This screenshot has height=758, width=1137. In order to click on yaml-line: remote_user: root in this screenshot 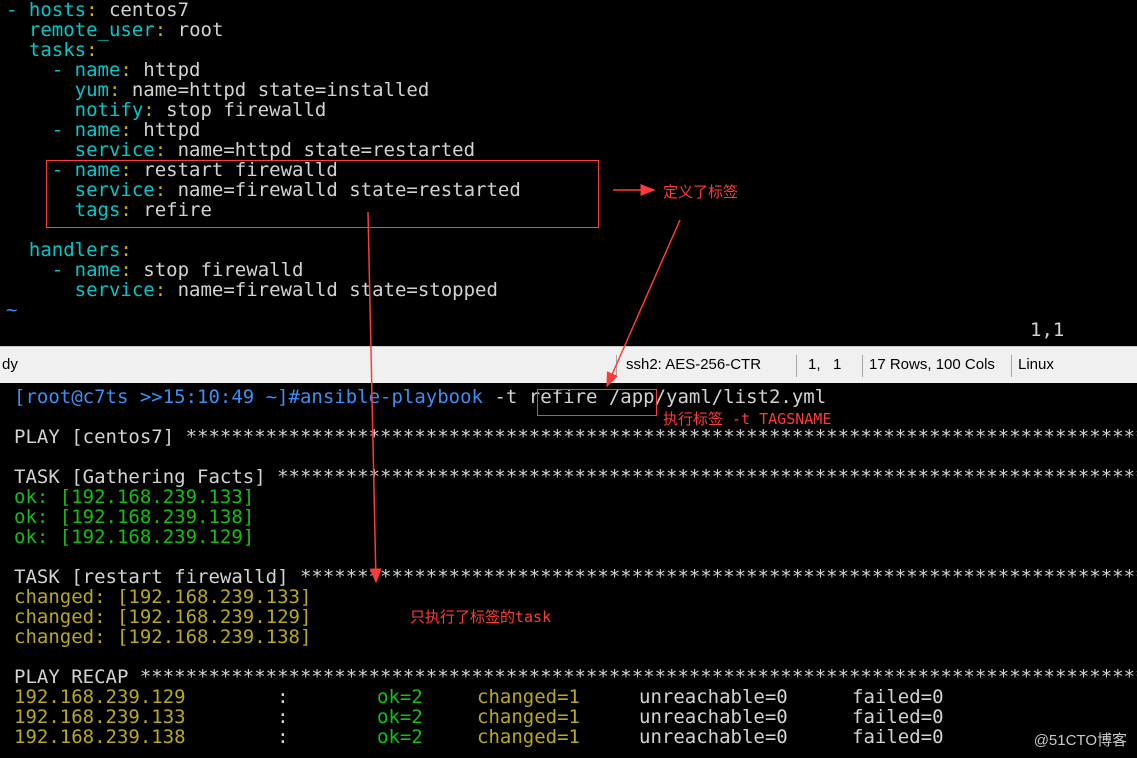, I will do `click(115, 30)`.